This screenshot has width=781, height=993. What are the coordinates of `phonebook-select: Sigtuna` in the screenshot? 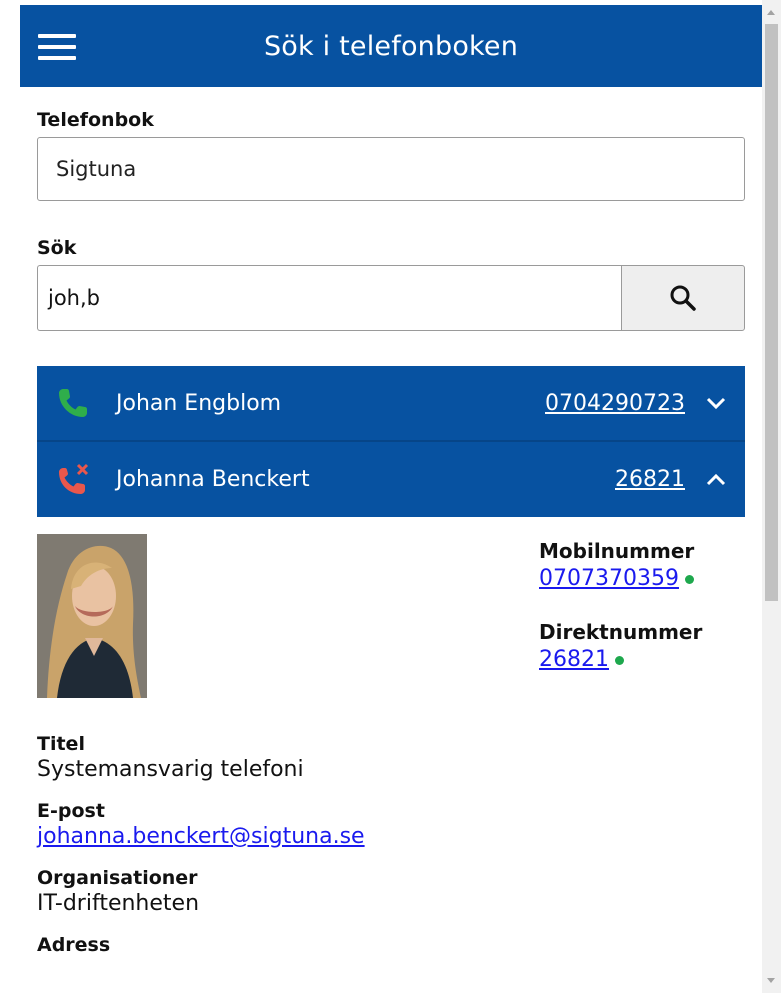 It's located at (391, 169).